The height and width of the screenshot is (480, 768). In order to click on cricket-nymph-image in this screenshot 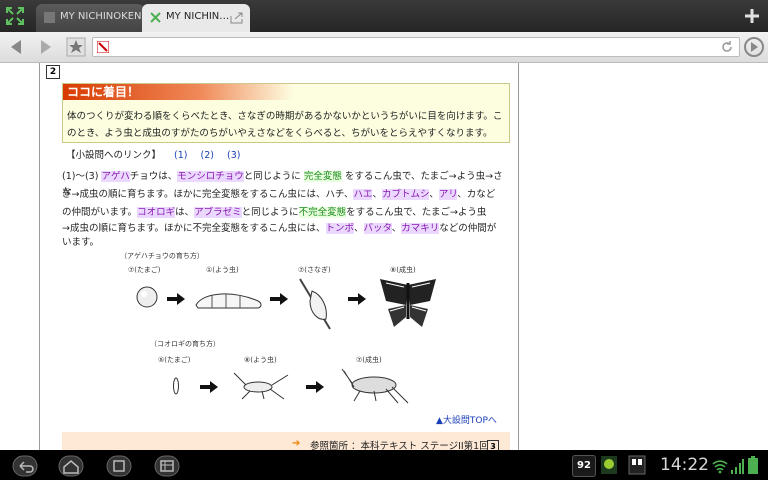, I will do `click(261, 386)`.